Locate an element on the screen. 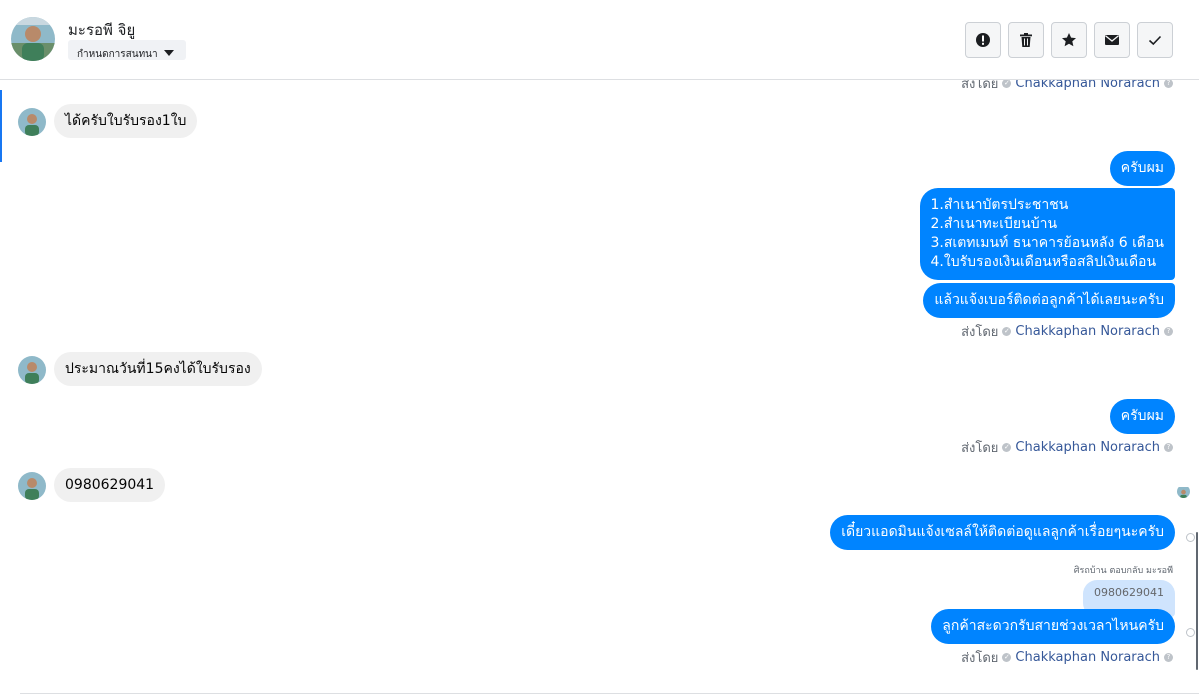 The image size is (1199, 695). contact-avatar is located at coordinates (33, 39).